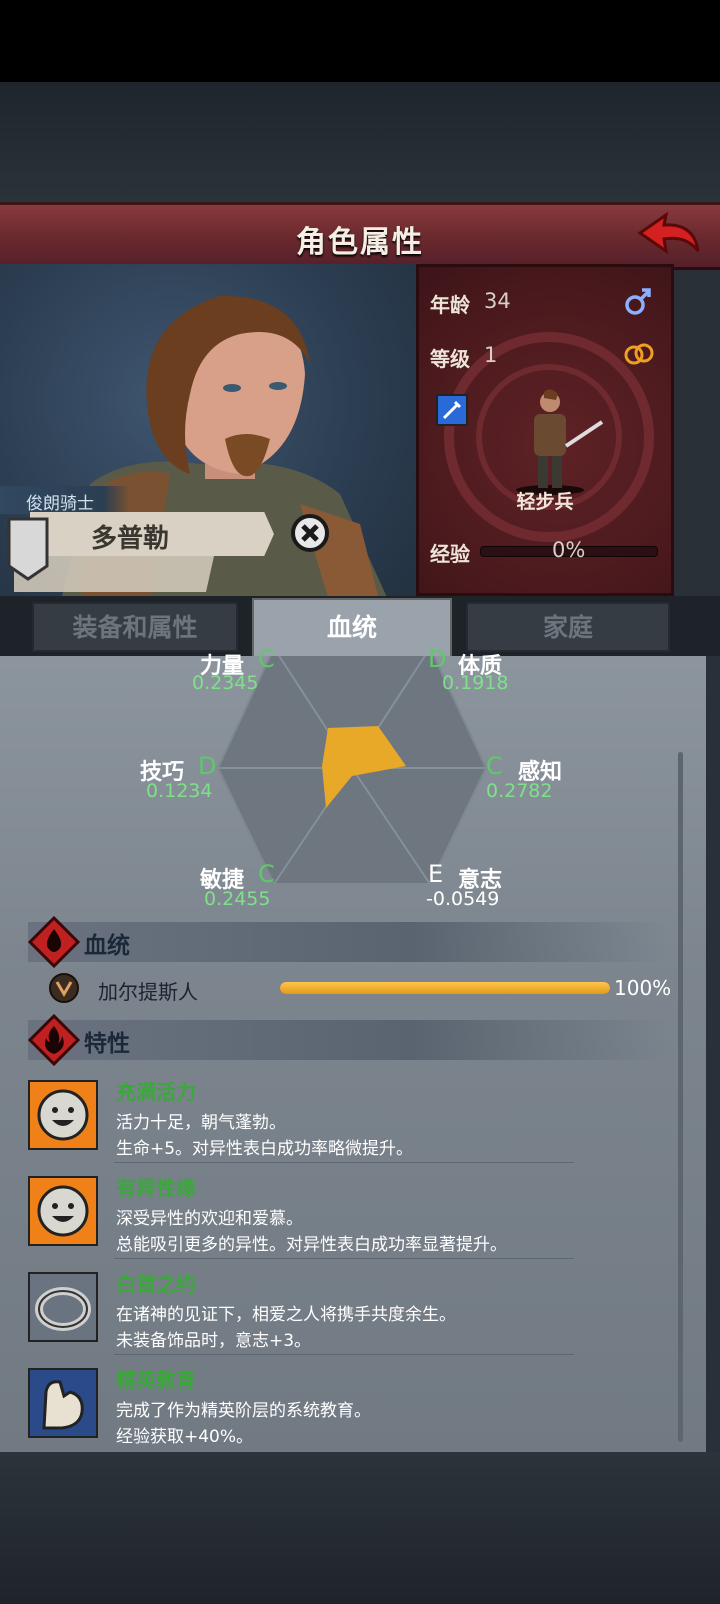 The width and height of the screenshot is (720, 1604). Describe the element at coordinates (445, 988) in the screenshot. I see `bloodline-bar-fill` at that location.